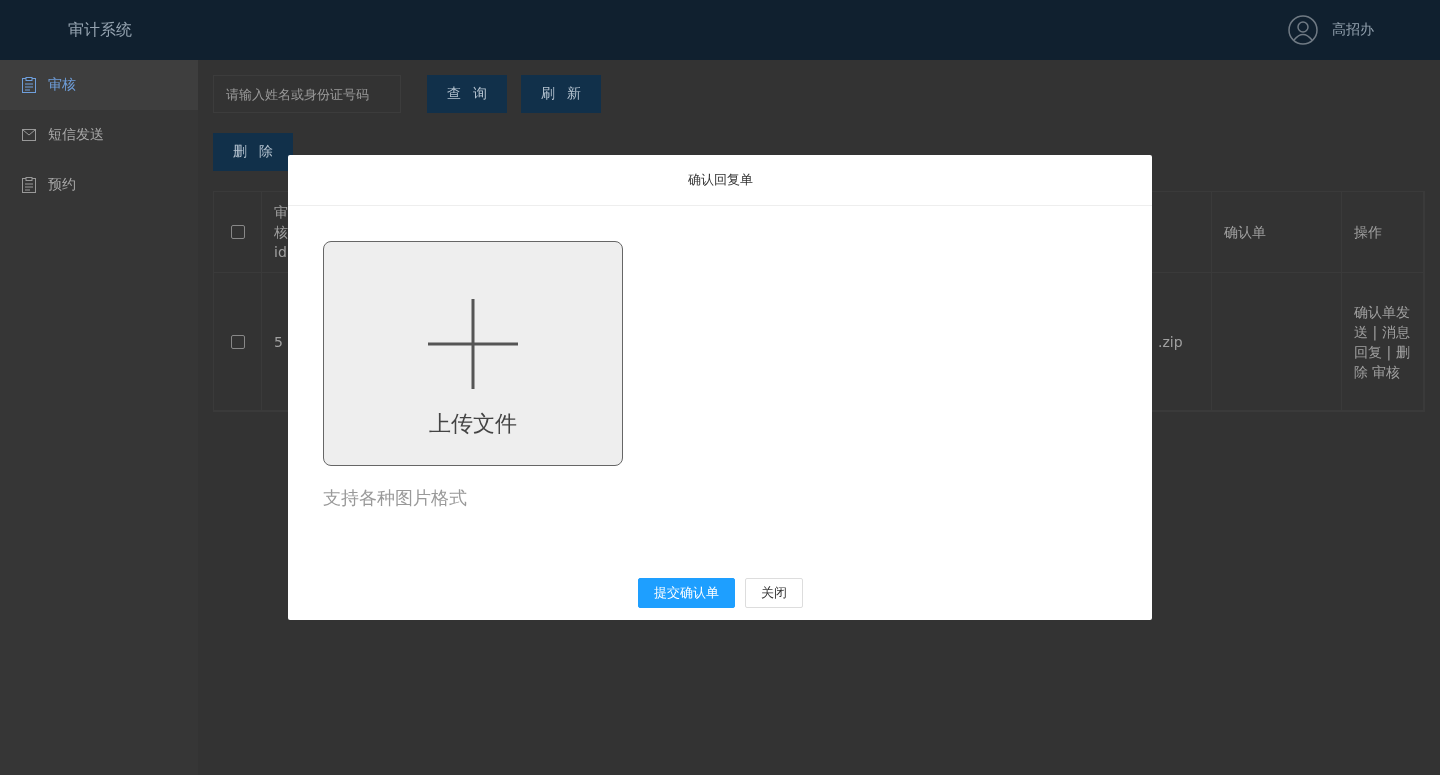 The image size is (1440, 775). Describe the element at coordinates (278, 342) in the screenshot. I see `table-cell-text: 5` at that location.